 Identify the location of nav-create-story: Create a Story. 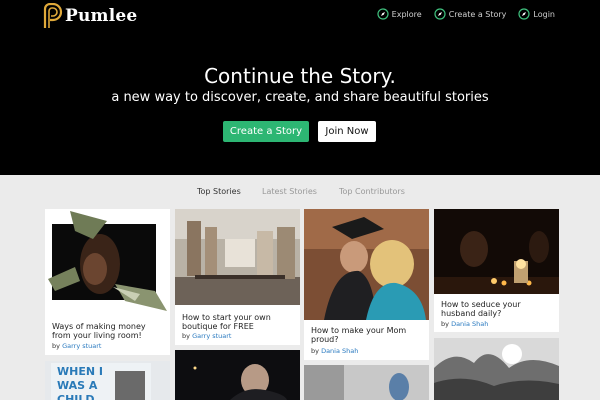
(470, 14).